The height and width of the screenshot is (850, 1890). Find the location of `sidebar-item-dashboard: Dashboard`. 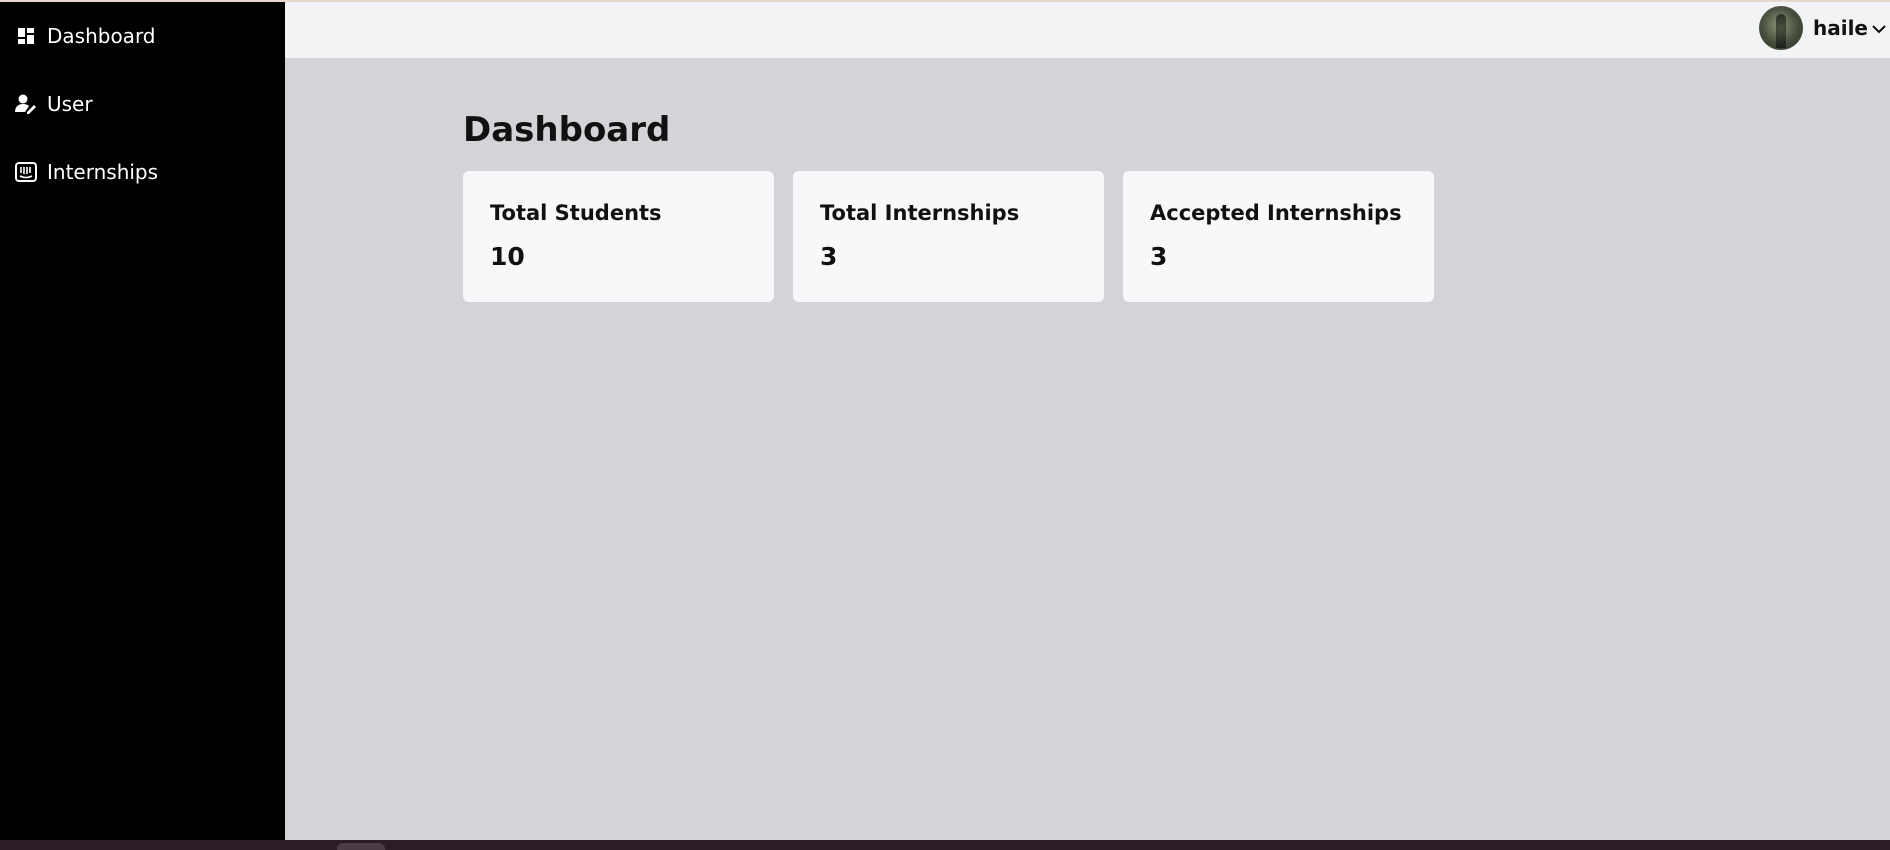

sidebar-item-dashboard: Dashboard is located at coordinates (142, 36).